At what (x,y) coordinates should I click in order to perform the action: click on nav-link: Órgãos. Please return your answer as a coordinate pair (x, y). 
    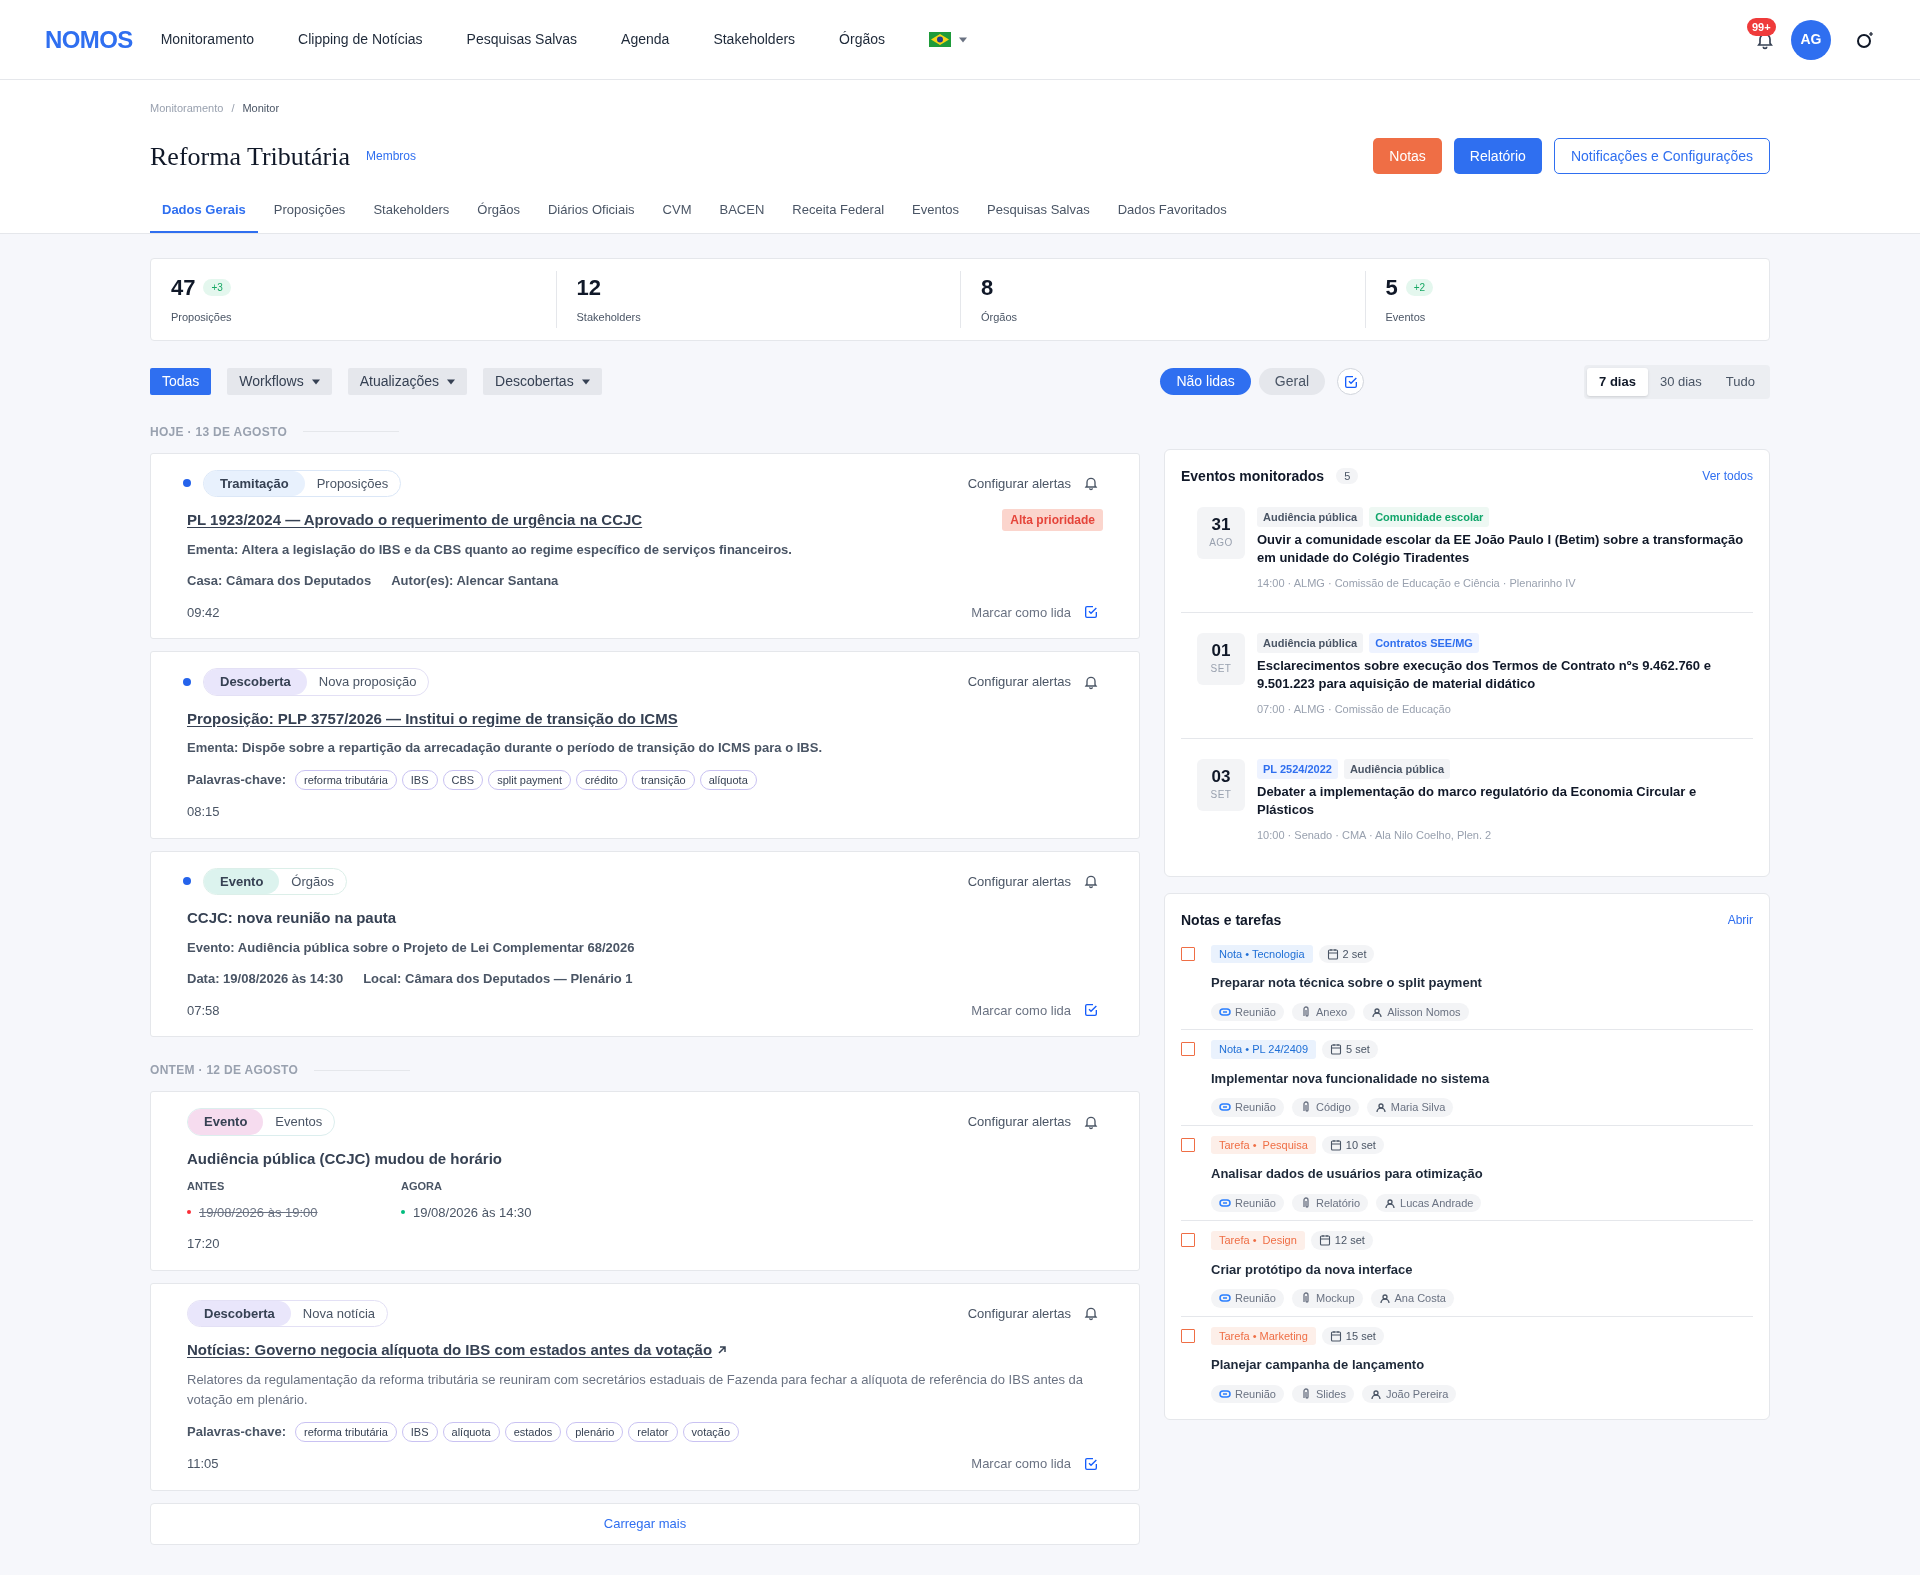
    Looking at the image, I should click on (862, 39).